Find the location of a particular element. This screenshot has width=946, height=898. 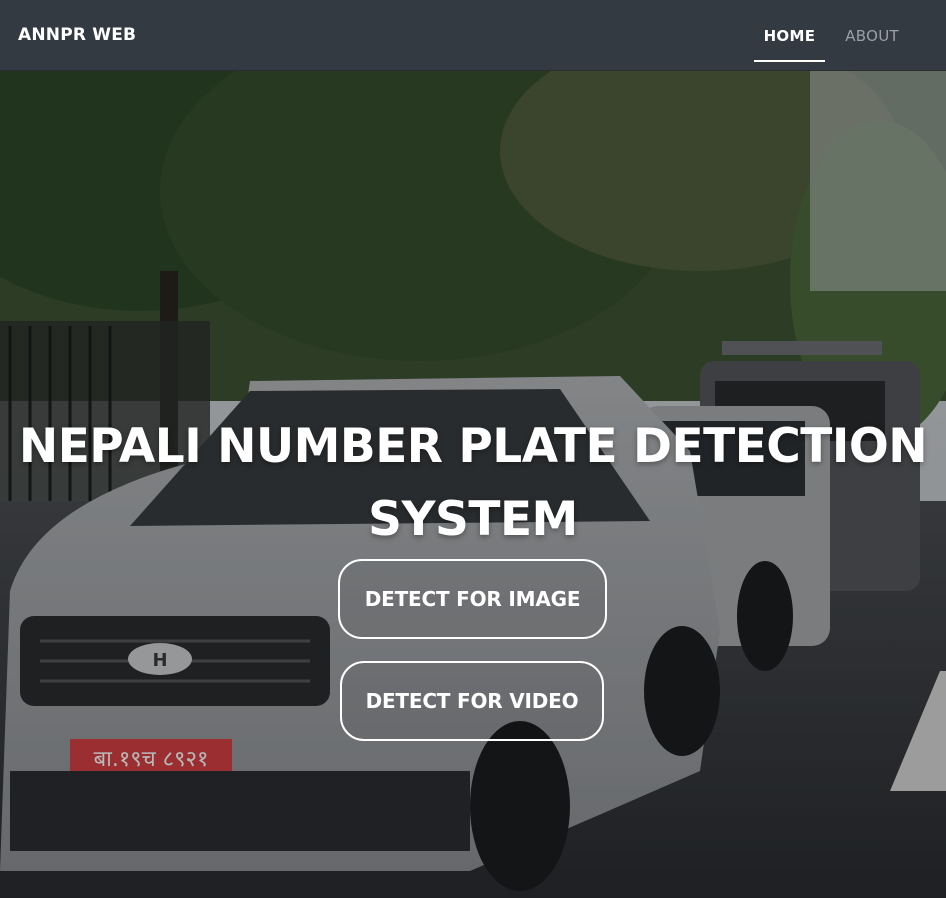

detect-image-button: DETECT FOR IMAGE is located at coordinates (472, 599).